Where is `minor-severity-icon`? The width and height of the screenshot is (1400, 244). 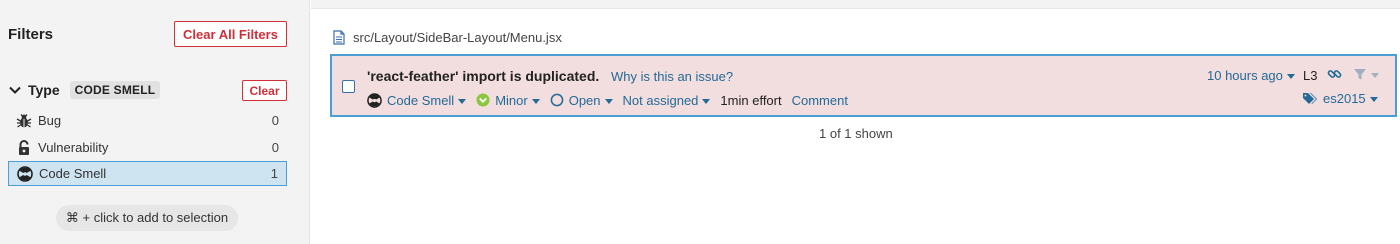 minor-severity-icon is located at coordinates (483, 100).